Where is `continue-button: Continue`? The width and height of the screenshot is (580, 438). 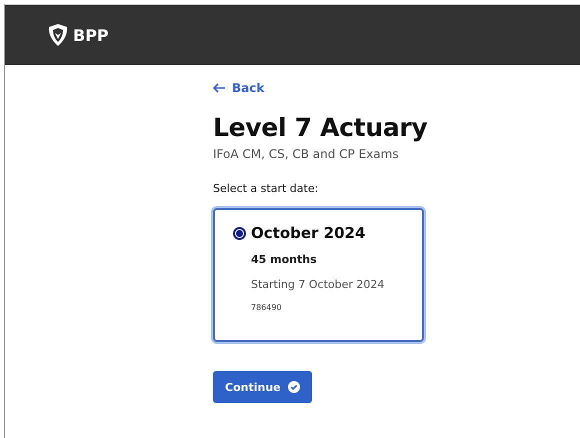
continue-button: Continue is located at coordinates (262, 387).